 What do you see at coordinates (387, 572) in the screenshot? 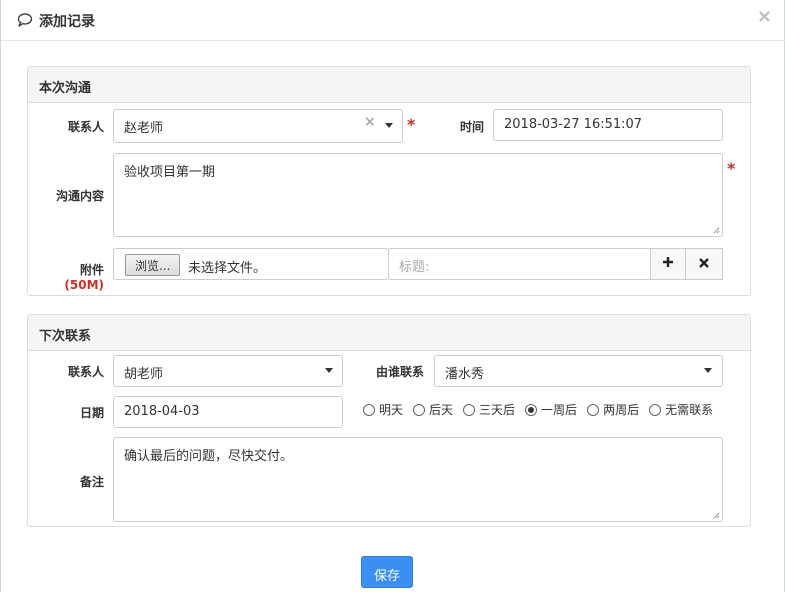
I see `save-button: 保存` at bounding box center [387, 572].